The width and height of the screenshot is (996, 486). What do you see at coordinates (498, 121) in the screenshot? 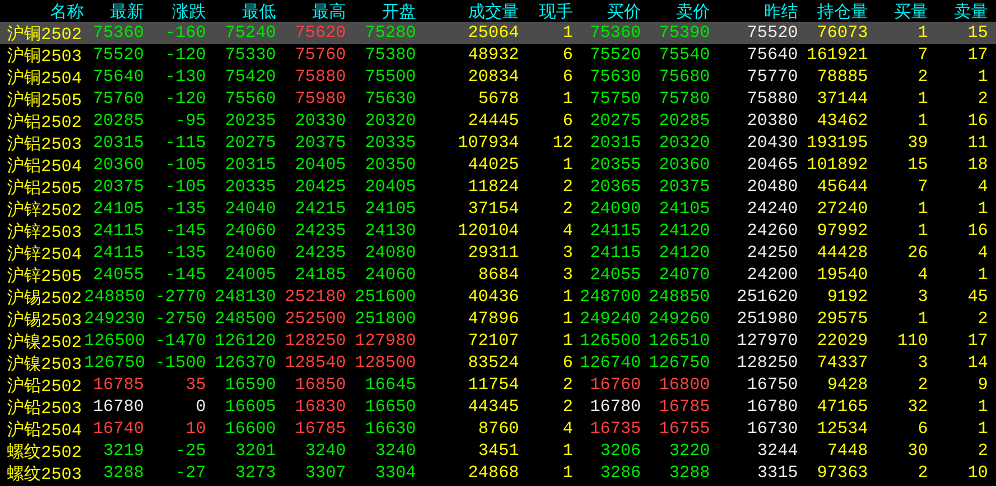
I see `table-row: 沪铝2502 20285 -95 20235 20330 20320 24445 6 20275 20285 20380 43462 1 16` at bounding box center [498, 121].